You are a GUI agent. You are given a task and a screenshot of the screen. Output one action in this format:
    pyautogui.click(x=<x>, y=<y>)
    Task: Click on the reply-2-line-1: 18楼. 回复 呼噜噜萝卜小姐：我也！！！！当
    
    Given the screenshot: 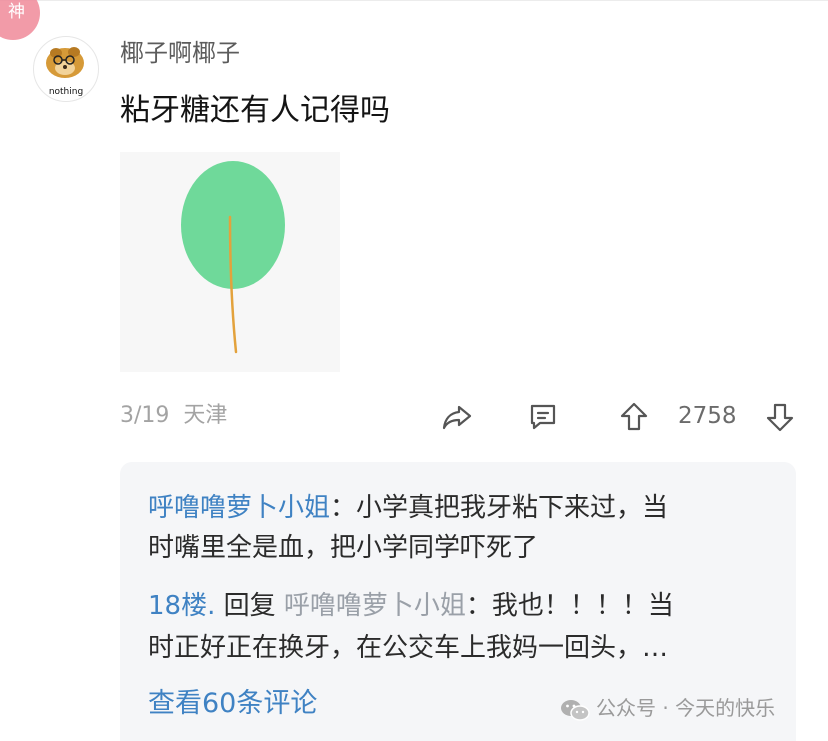 What is the action you would take?
    pyautogui.click(x=411, y=606)
    